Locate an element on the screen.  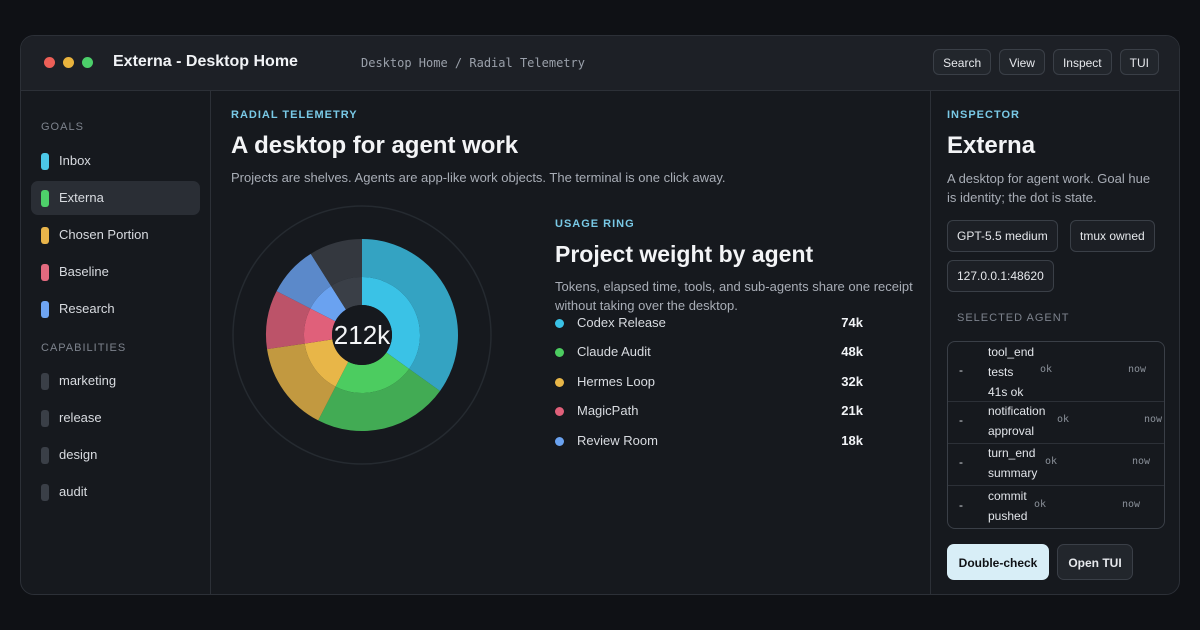
search-button: Search is located at coordinates (962, 62).